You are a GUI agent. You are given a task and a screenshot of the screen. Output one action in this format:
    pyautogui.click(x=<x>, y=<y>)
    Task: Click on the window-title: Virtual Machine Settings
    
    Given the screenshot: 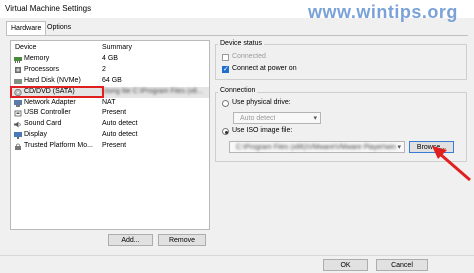 What is the action you would take?
    pyautogui.click(x=48, y=8)
    